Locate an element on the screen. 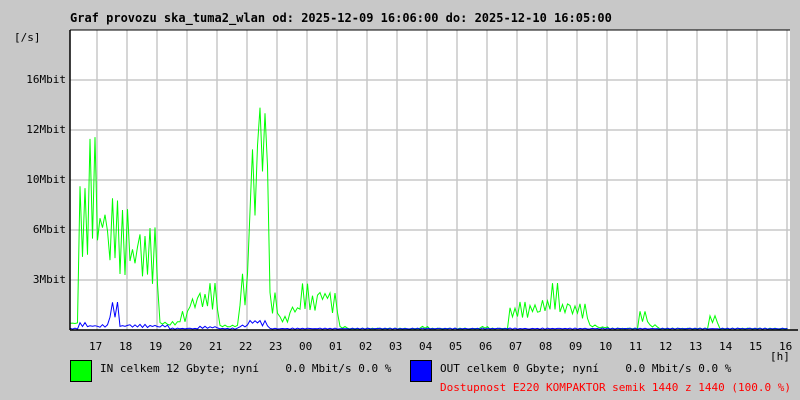  x-tick-label: 08 is located at coordinates (546, 346).